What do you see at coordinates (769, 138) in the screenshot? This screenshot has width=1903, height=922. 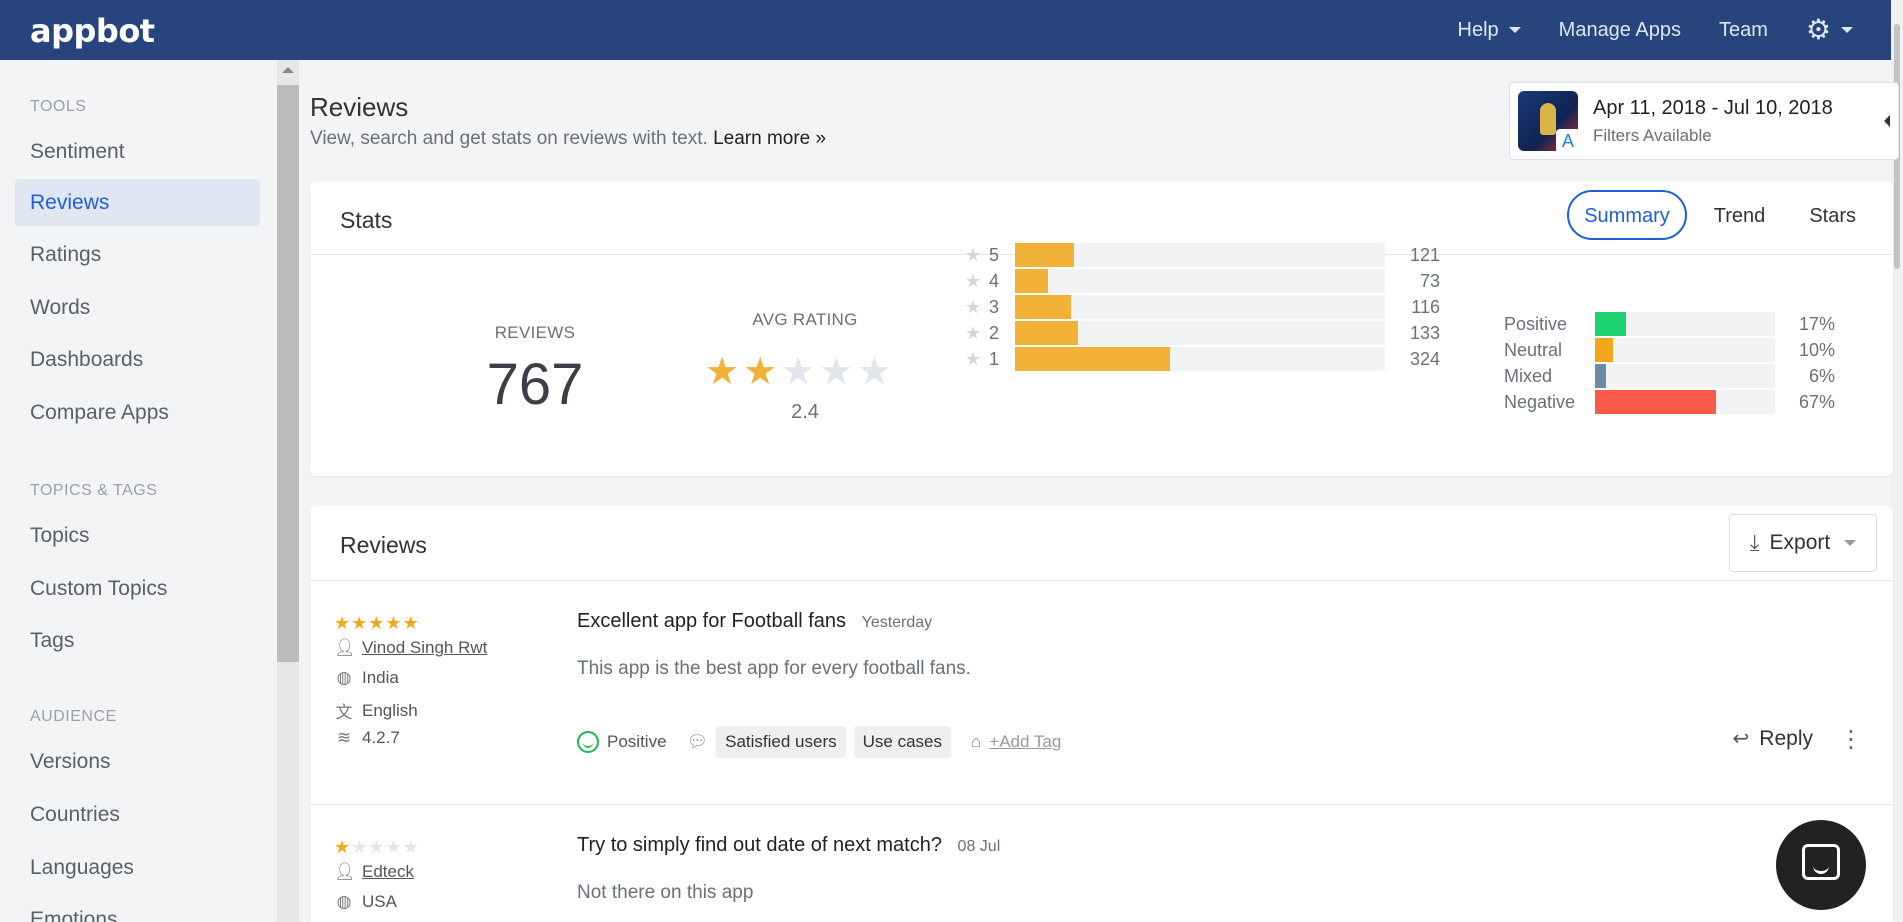 I see `learn-more-link: Learn more »` at bounding box center [769, 138].